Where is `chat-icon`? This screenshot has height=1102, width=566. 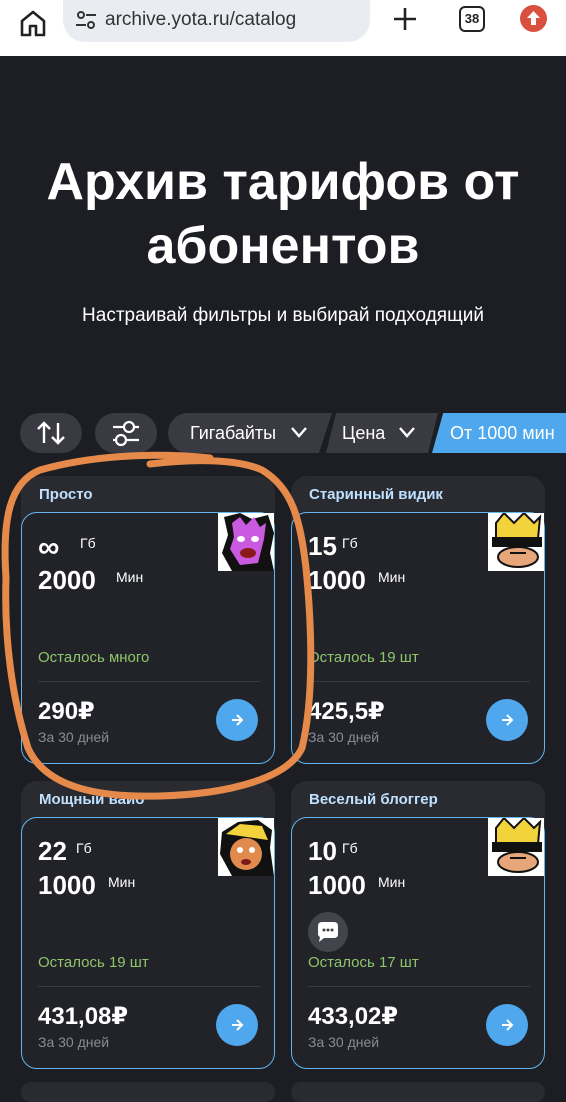
chat-icon is located at coordinates (328, 932).